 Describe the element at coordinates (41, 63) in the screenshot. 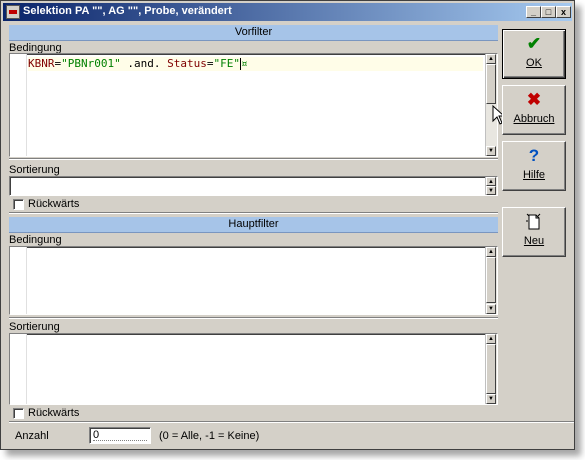

I see `condition-field-1: KBNR` at that location.